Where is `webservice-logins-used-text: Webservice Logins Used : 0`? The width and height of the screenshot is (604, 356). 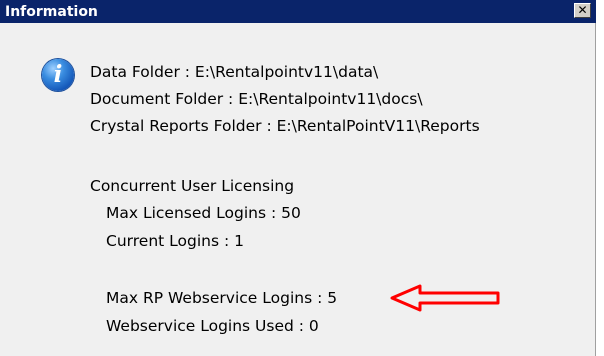 webservice-logins-used-text: Webservice Logins Used : 0 is located at coordinates (212, 326).